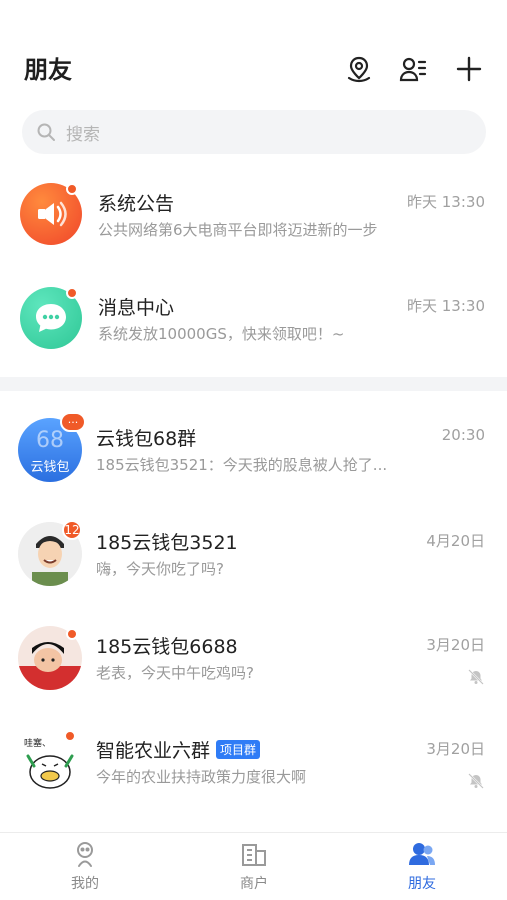  I want to click on tab-merchant: 商户, so click(254, 866).